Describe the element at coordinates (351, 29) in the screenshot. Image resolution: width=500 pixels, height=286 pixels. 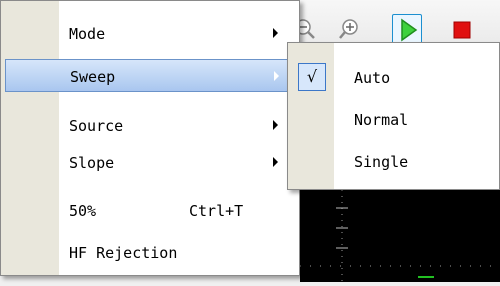
I see `zoom-in-icon` at that location.